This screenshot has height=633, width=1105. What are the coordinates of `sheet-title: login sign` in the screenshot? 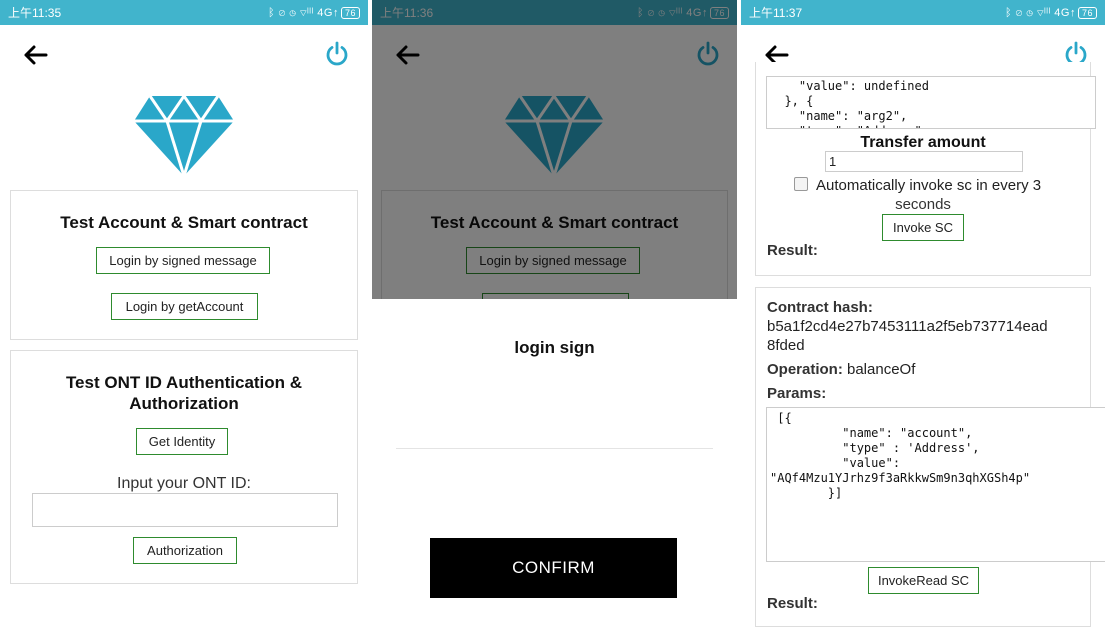 It's located at (554, 347).